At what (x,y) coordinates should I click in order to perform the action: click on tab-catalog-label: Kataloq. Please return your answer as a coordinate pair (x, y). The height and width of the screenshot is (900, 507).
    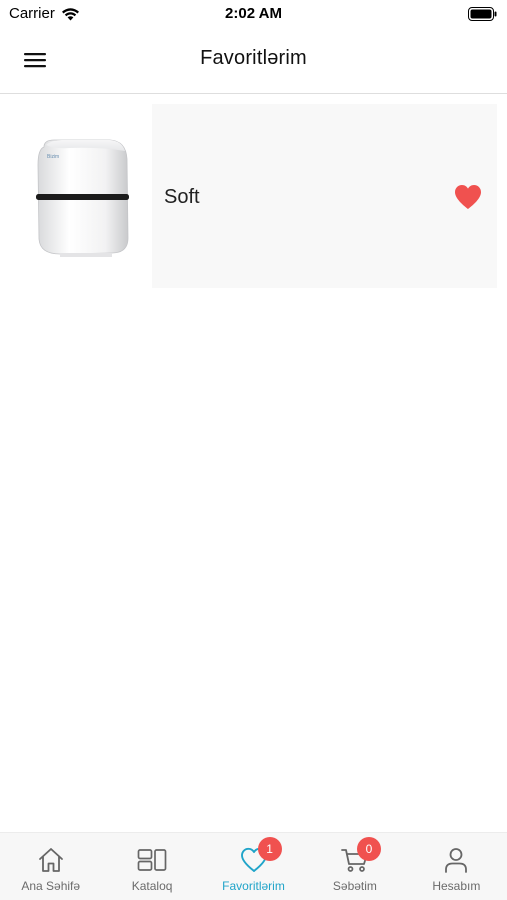
    Looking at the image, I should click on (152, 886).